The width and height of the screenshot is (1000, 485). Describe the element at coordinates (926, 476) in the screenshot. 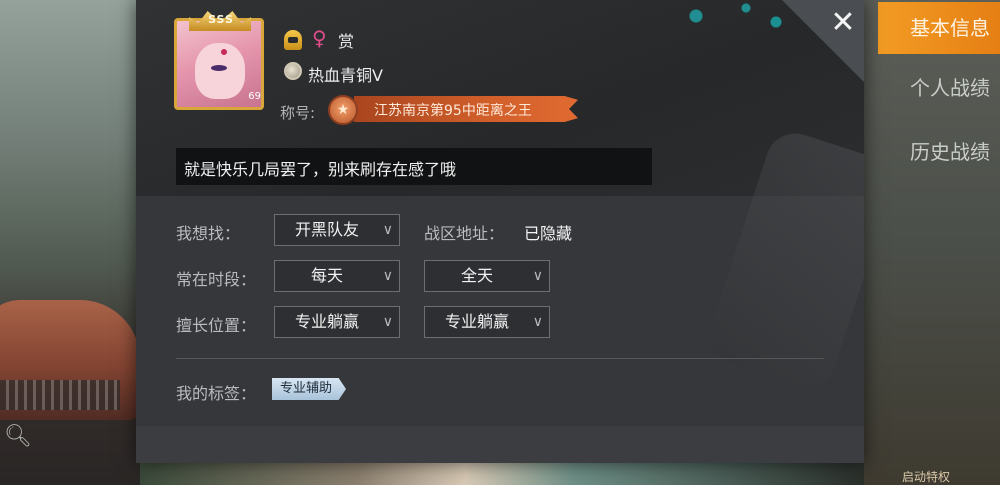

I see `privilege-link: 启动特权` at that location.